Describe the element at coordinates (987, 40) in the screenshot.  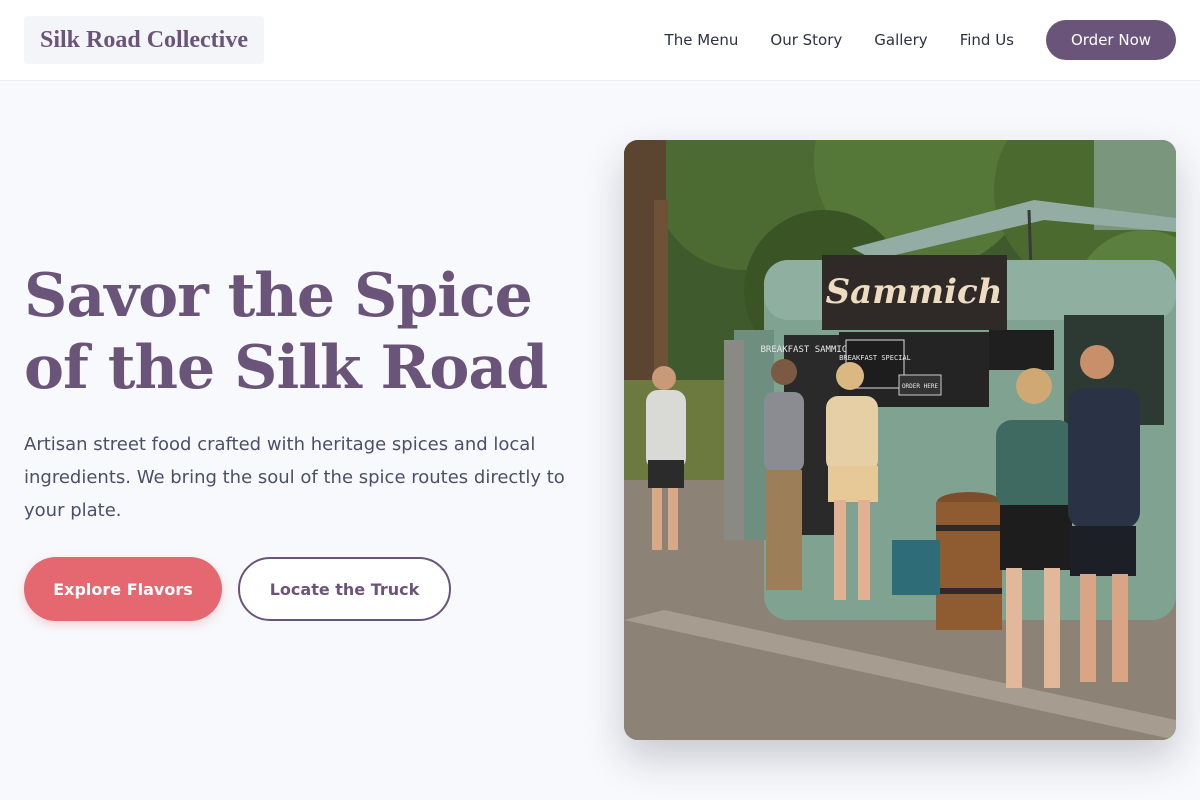
I see `nav-link-find-us: Find Us` at that location.